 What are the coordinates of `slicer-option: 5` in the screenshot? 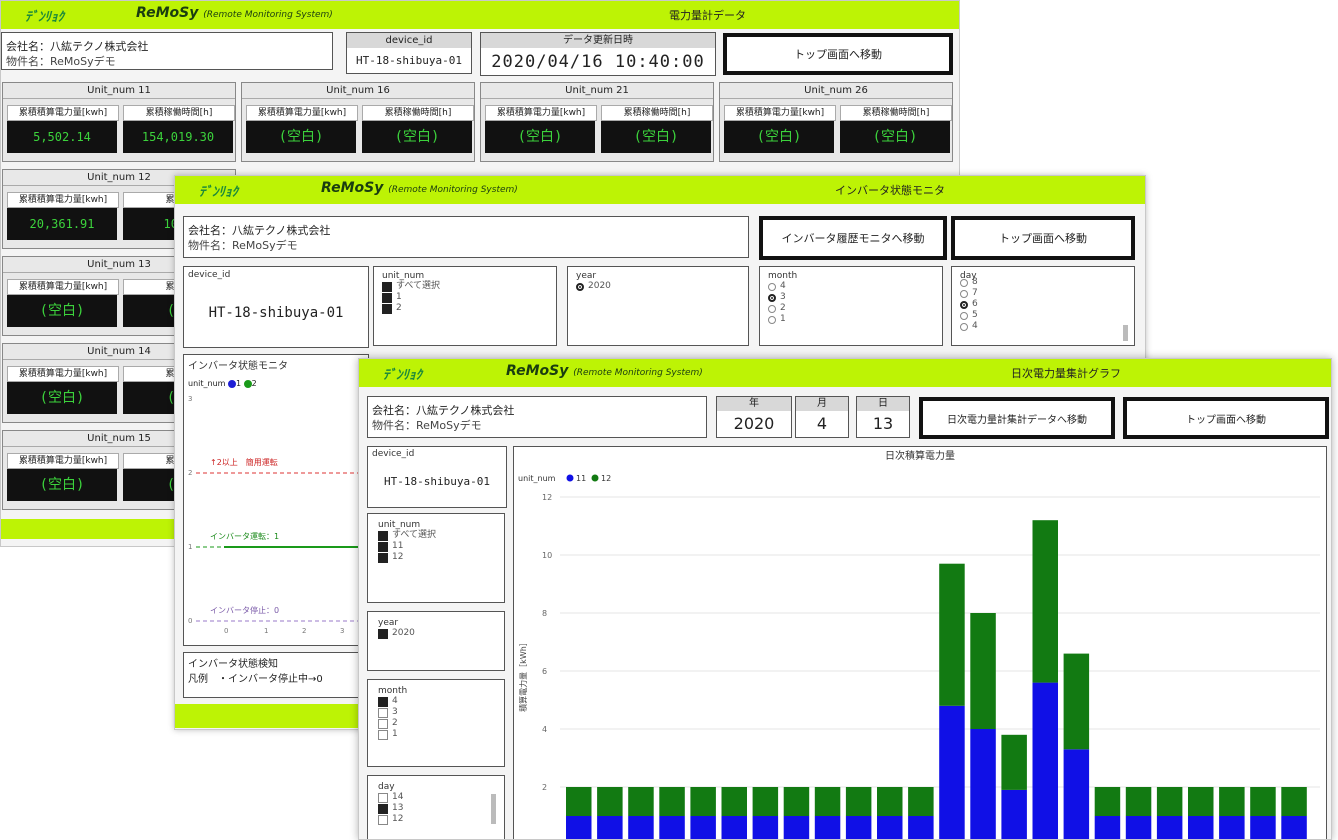 It's located at (1043, 315).